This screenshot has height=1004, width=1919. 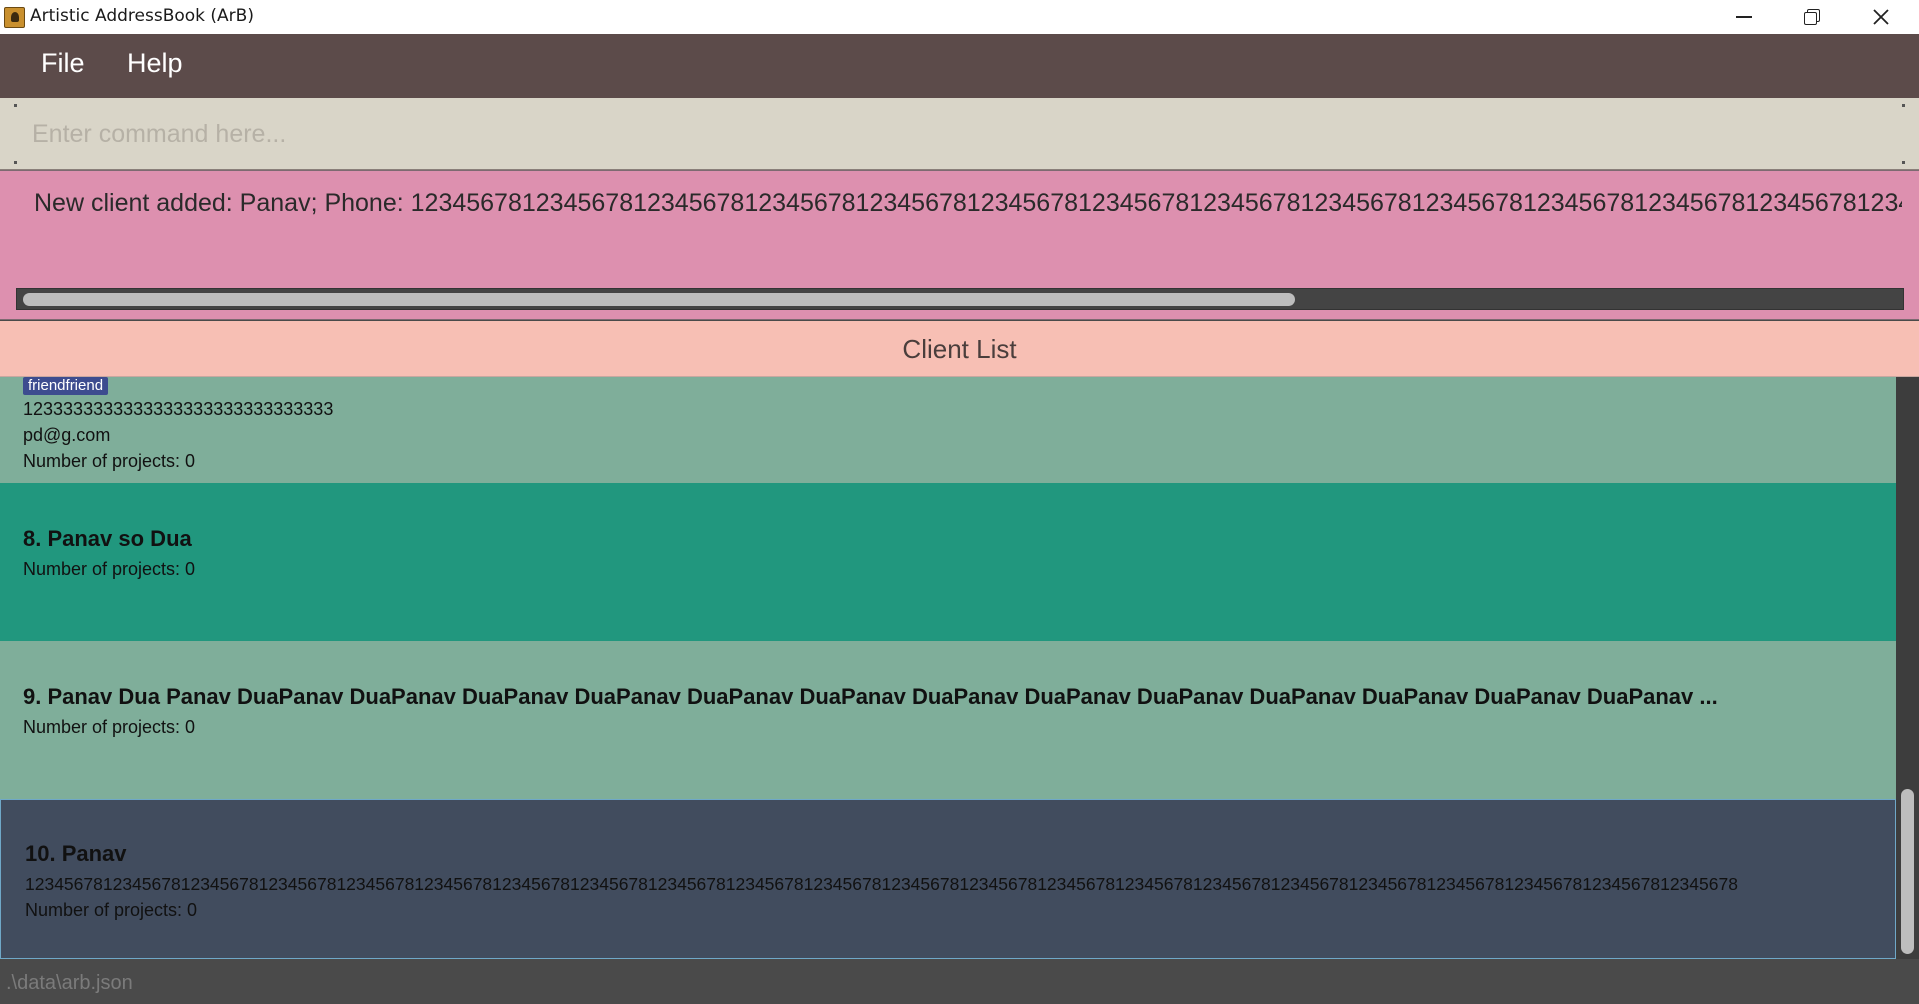 I want to click on menu-file: File, so click(x=63, y=63).